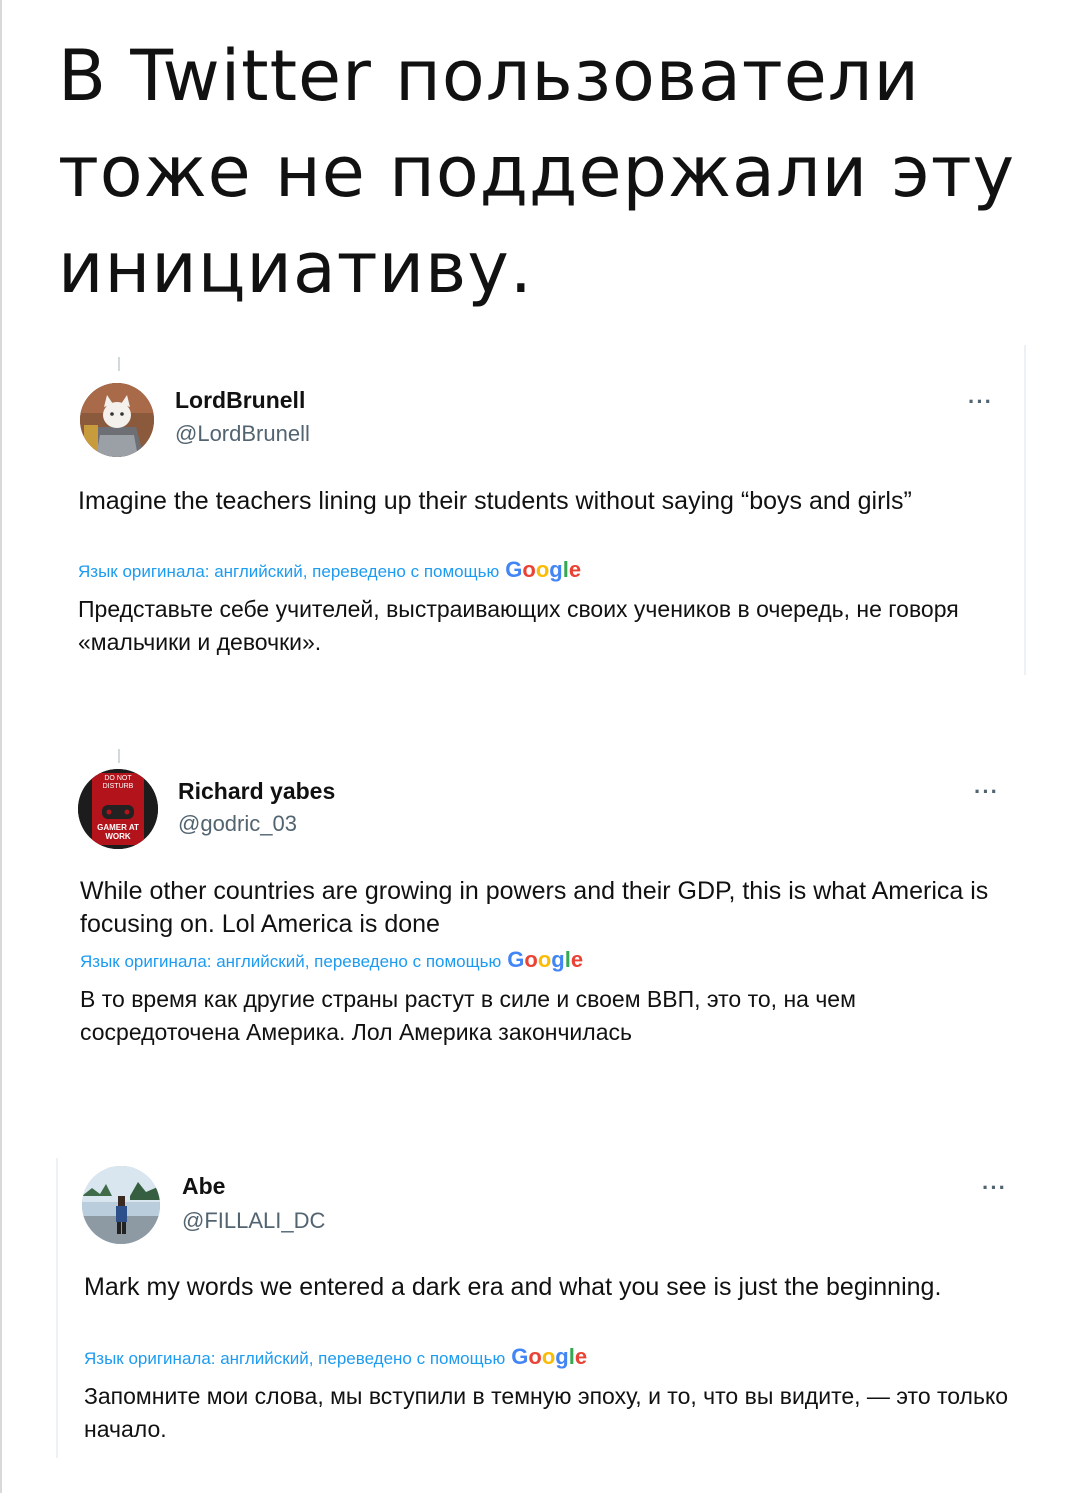 Image resolution: width=1079 pixels, height=1493 pixels. Describe the element at coordinates (203, 1186) in the screenshot. I see `user-display-name: Abe` at that location.